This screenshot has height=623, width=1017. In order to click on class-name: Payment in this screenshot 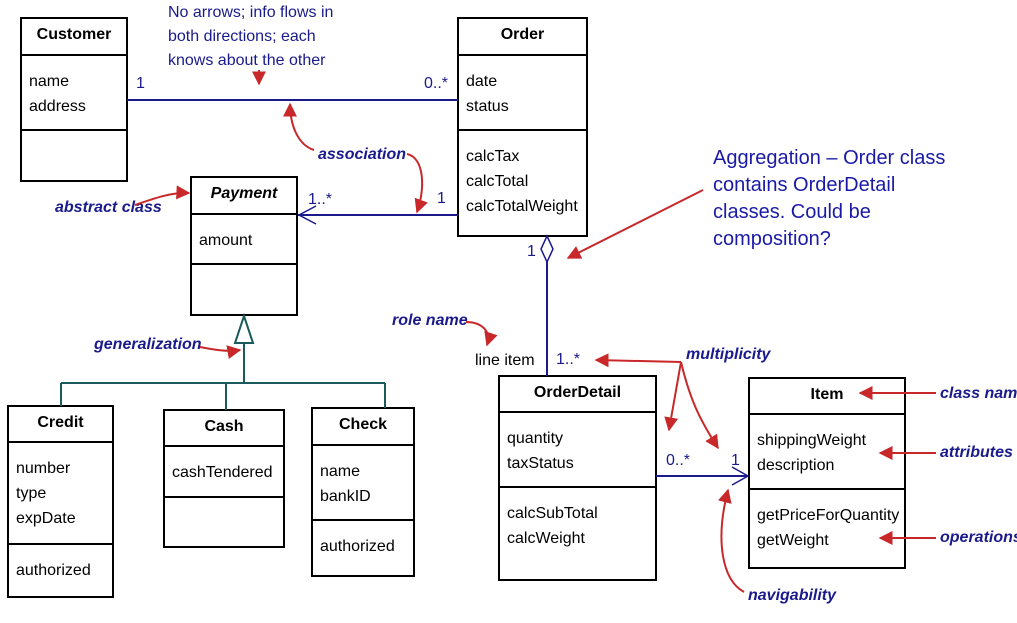, I will do `click(244, 193)`.